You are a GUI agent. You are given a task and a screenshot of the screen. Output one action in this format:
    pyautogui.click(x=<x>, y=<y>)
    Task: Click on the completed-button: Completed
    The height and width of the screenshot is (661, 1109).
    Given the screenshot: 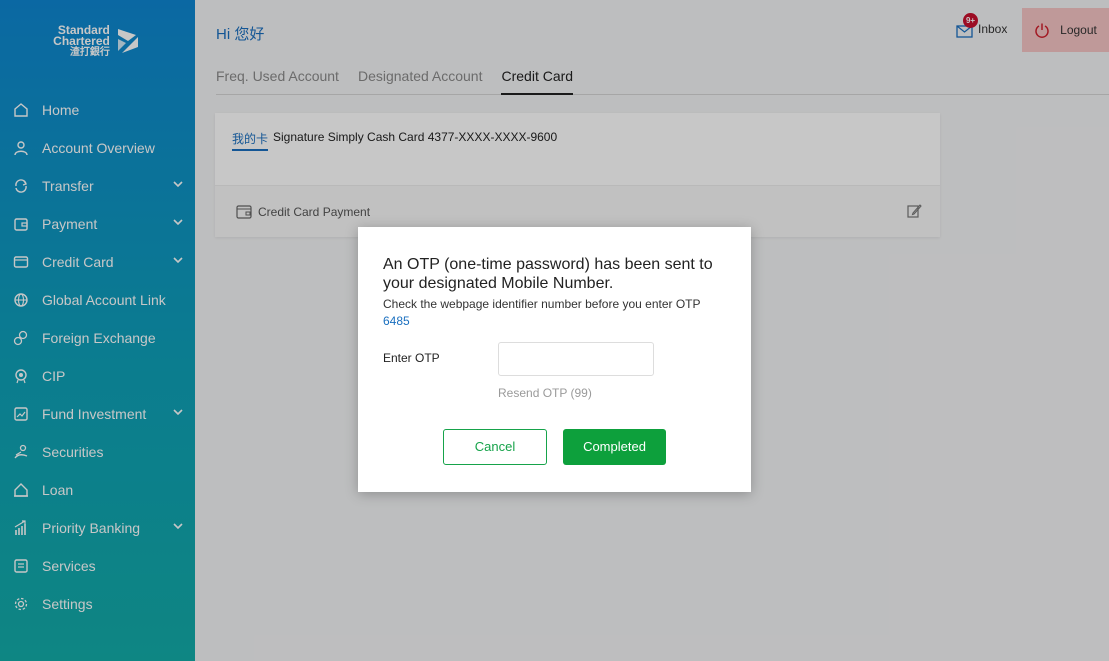 What is the action you would take?
    pyautogui.click(x=614, y=447)
    